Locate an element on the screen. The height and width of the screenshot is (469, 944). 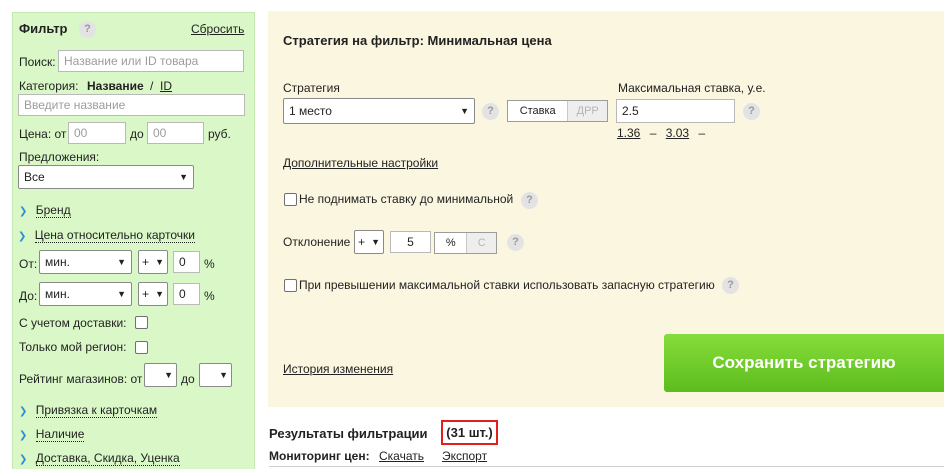
card-binding-link: Привязка к карточкам is located at coordinates (96, 410).